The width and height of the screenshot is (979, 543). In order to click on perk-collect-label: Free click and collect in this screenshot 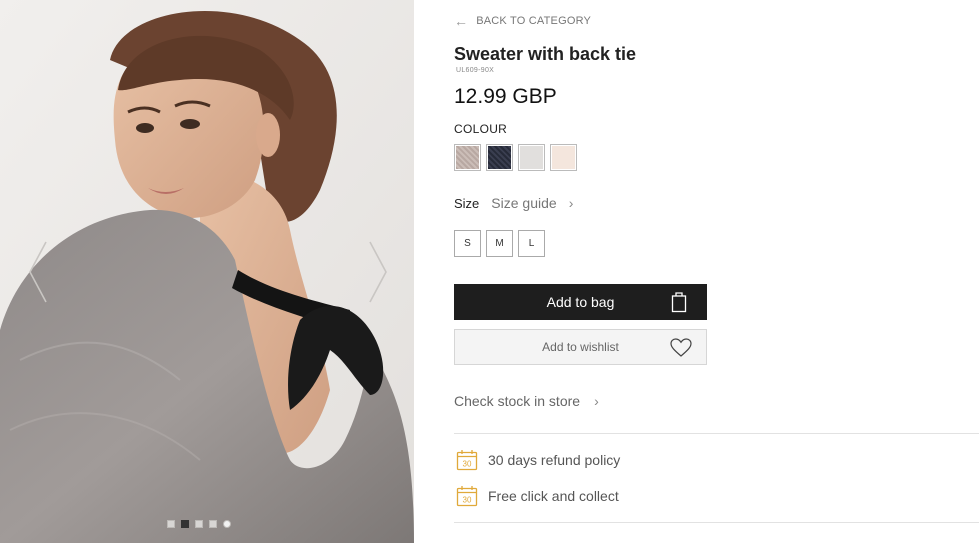, I will do `click(553, 496)`.